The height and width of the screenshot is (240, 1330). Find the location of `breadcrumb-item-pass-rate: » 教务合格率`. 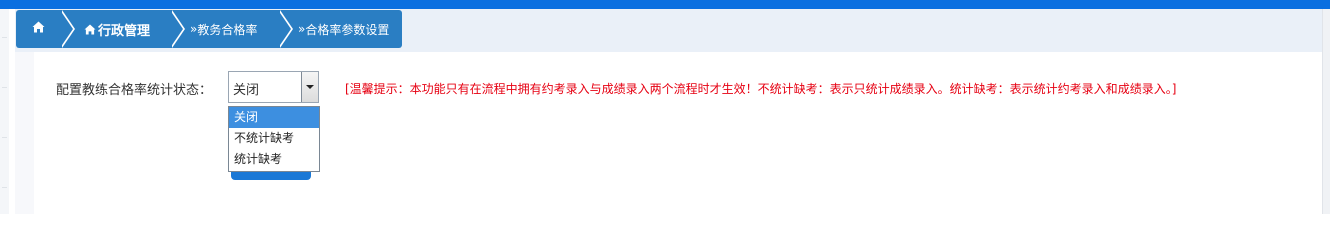

breadcrumb-item-pass-rate: » 教务合格率 is located at coordinates (231, 29).